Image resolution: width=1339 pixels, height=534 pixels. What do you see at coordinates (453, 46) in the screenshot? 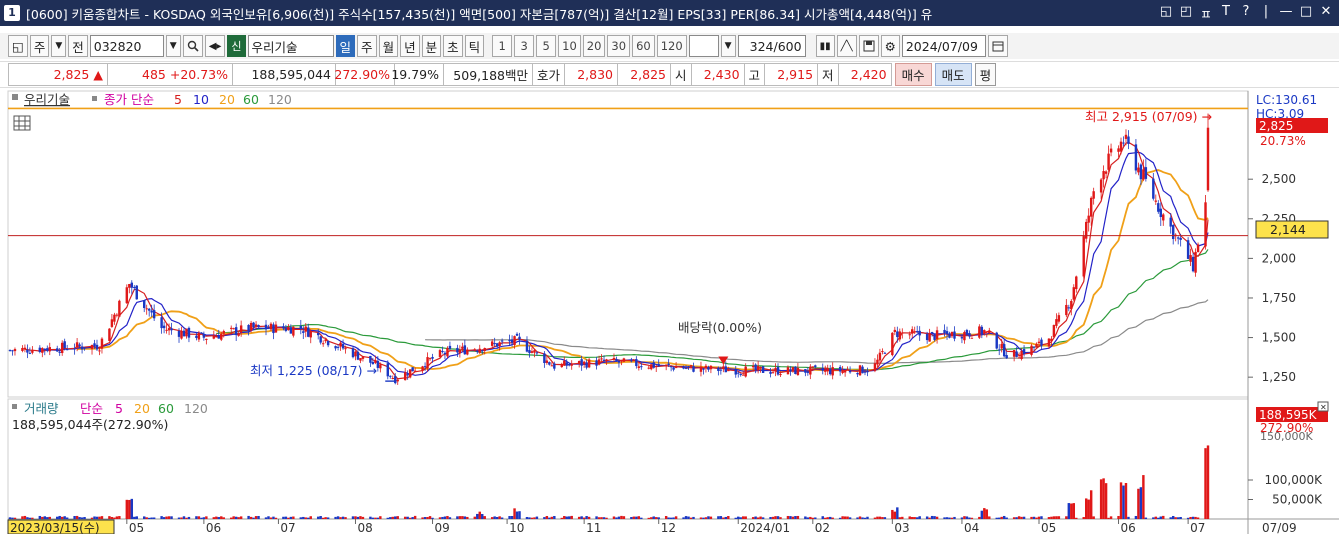
I see `period-second-tab: 초` at bounding box center [453, 46].